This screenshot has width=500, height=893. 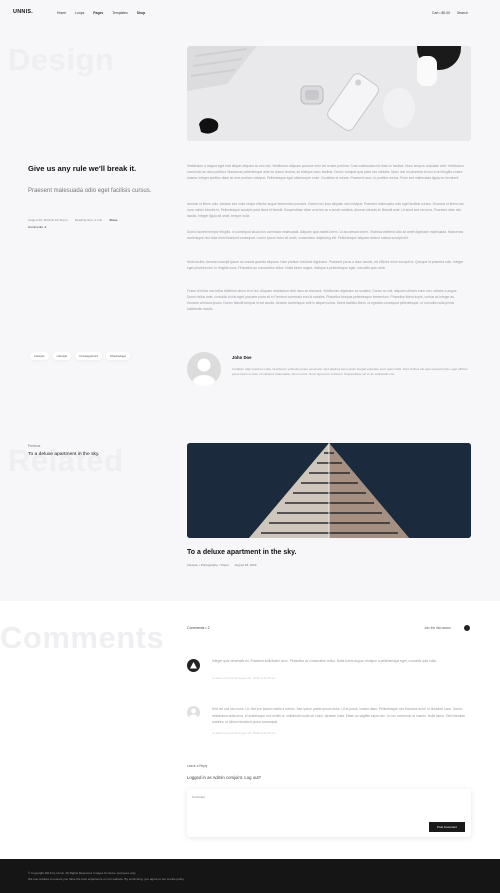 What do you see at coordinates (48, 220) in the screenshot?
I see `post-date: August 20, 2019 at 10:40 pm` at bounding box center [48, 220].